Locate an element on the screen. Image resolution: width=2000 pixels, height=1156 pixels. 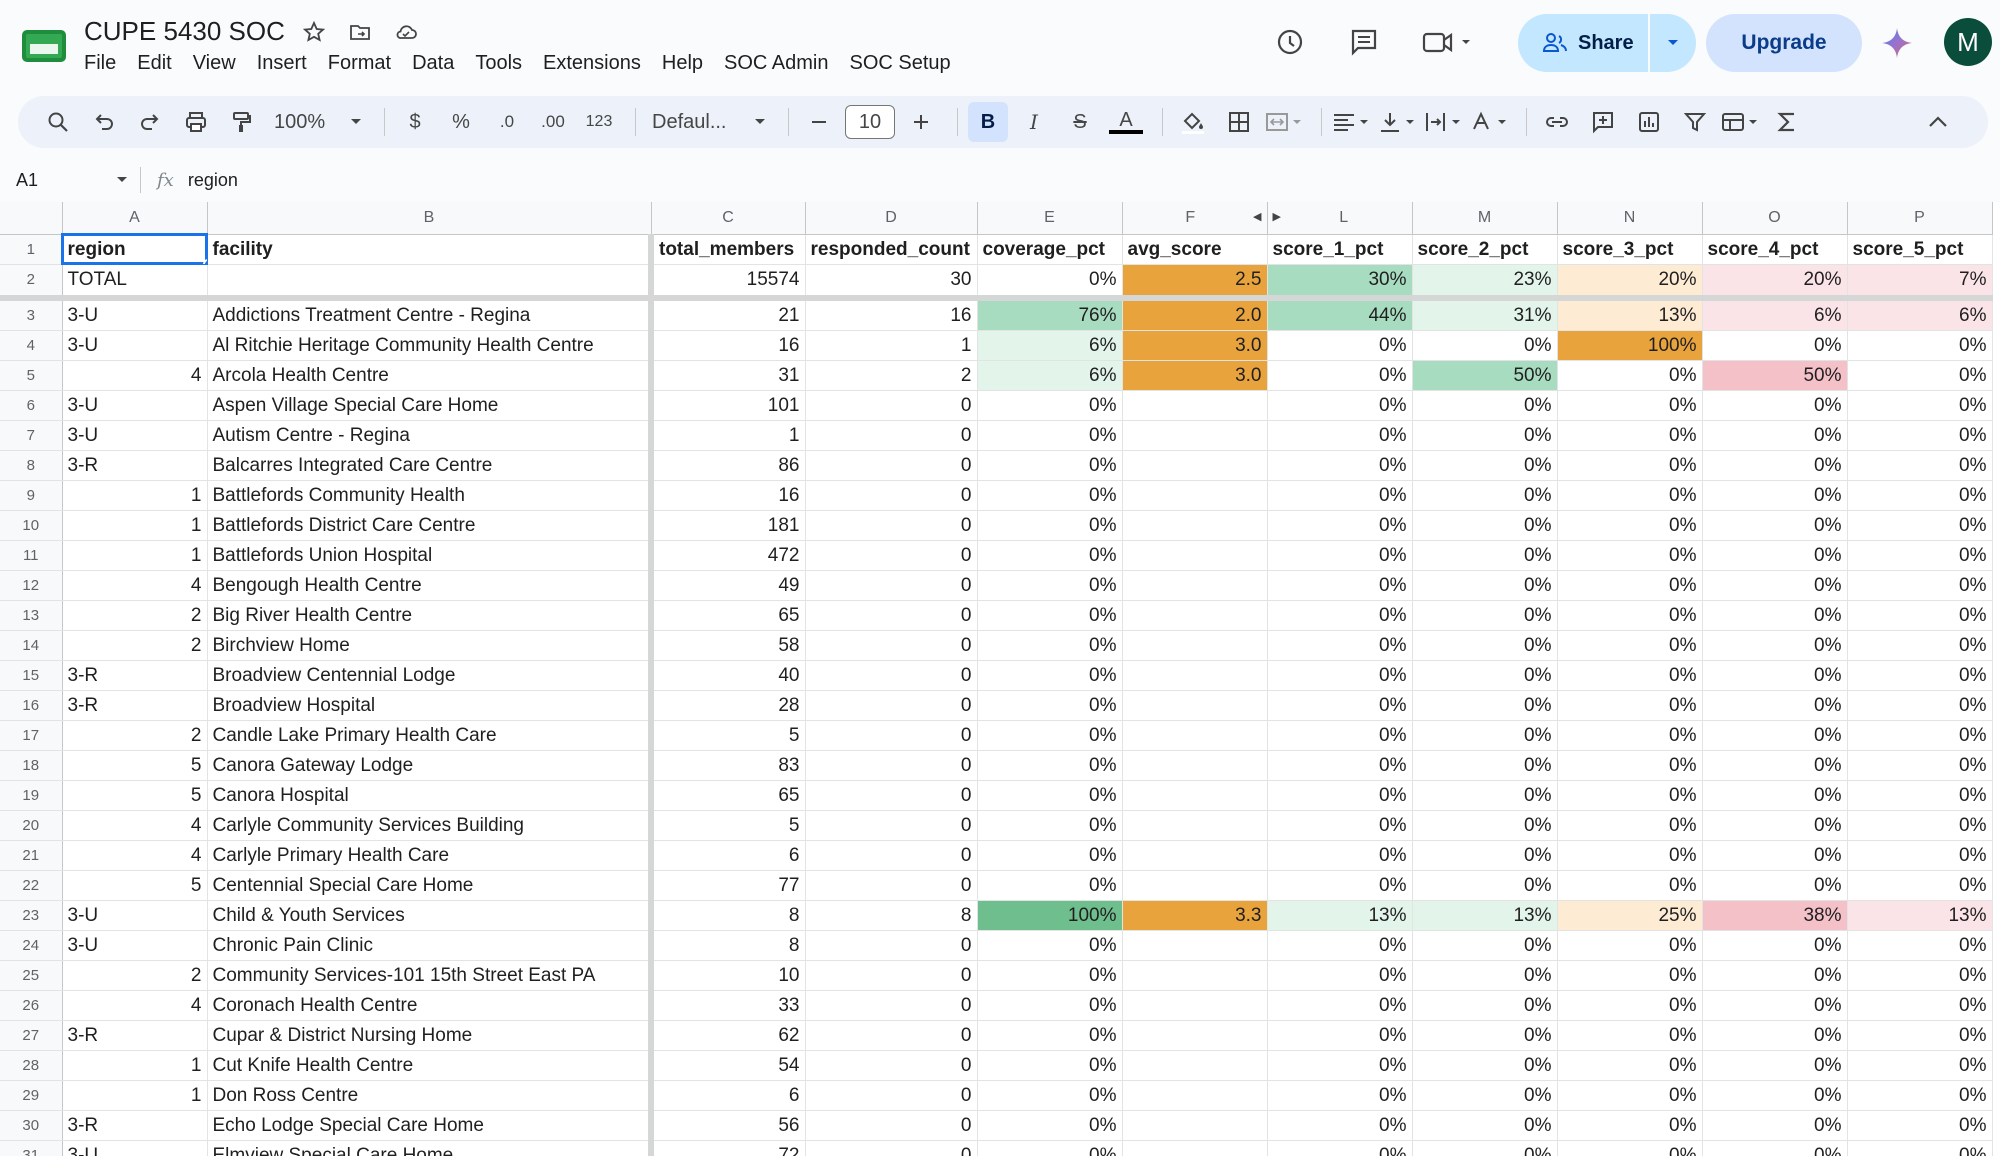
cell-a9: 1 is located at coordinates (135, 495).